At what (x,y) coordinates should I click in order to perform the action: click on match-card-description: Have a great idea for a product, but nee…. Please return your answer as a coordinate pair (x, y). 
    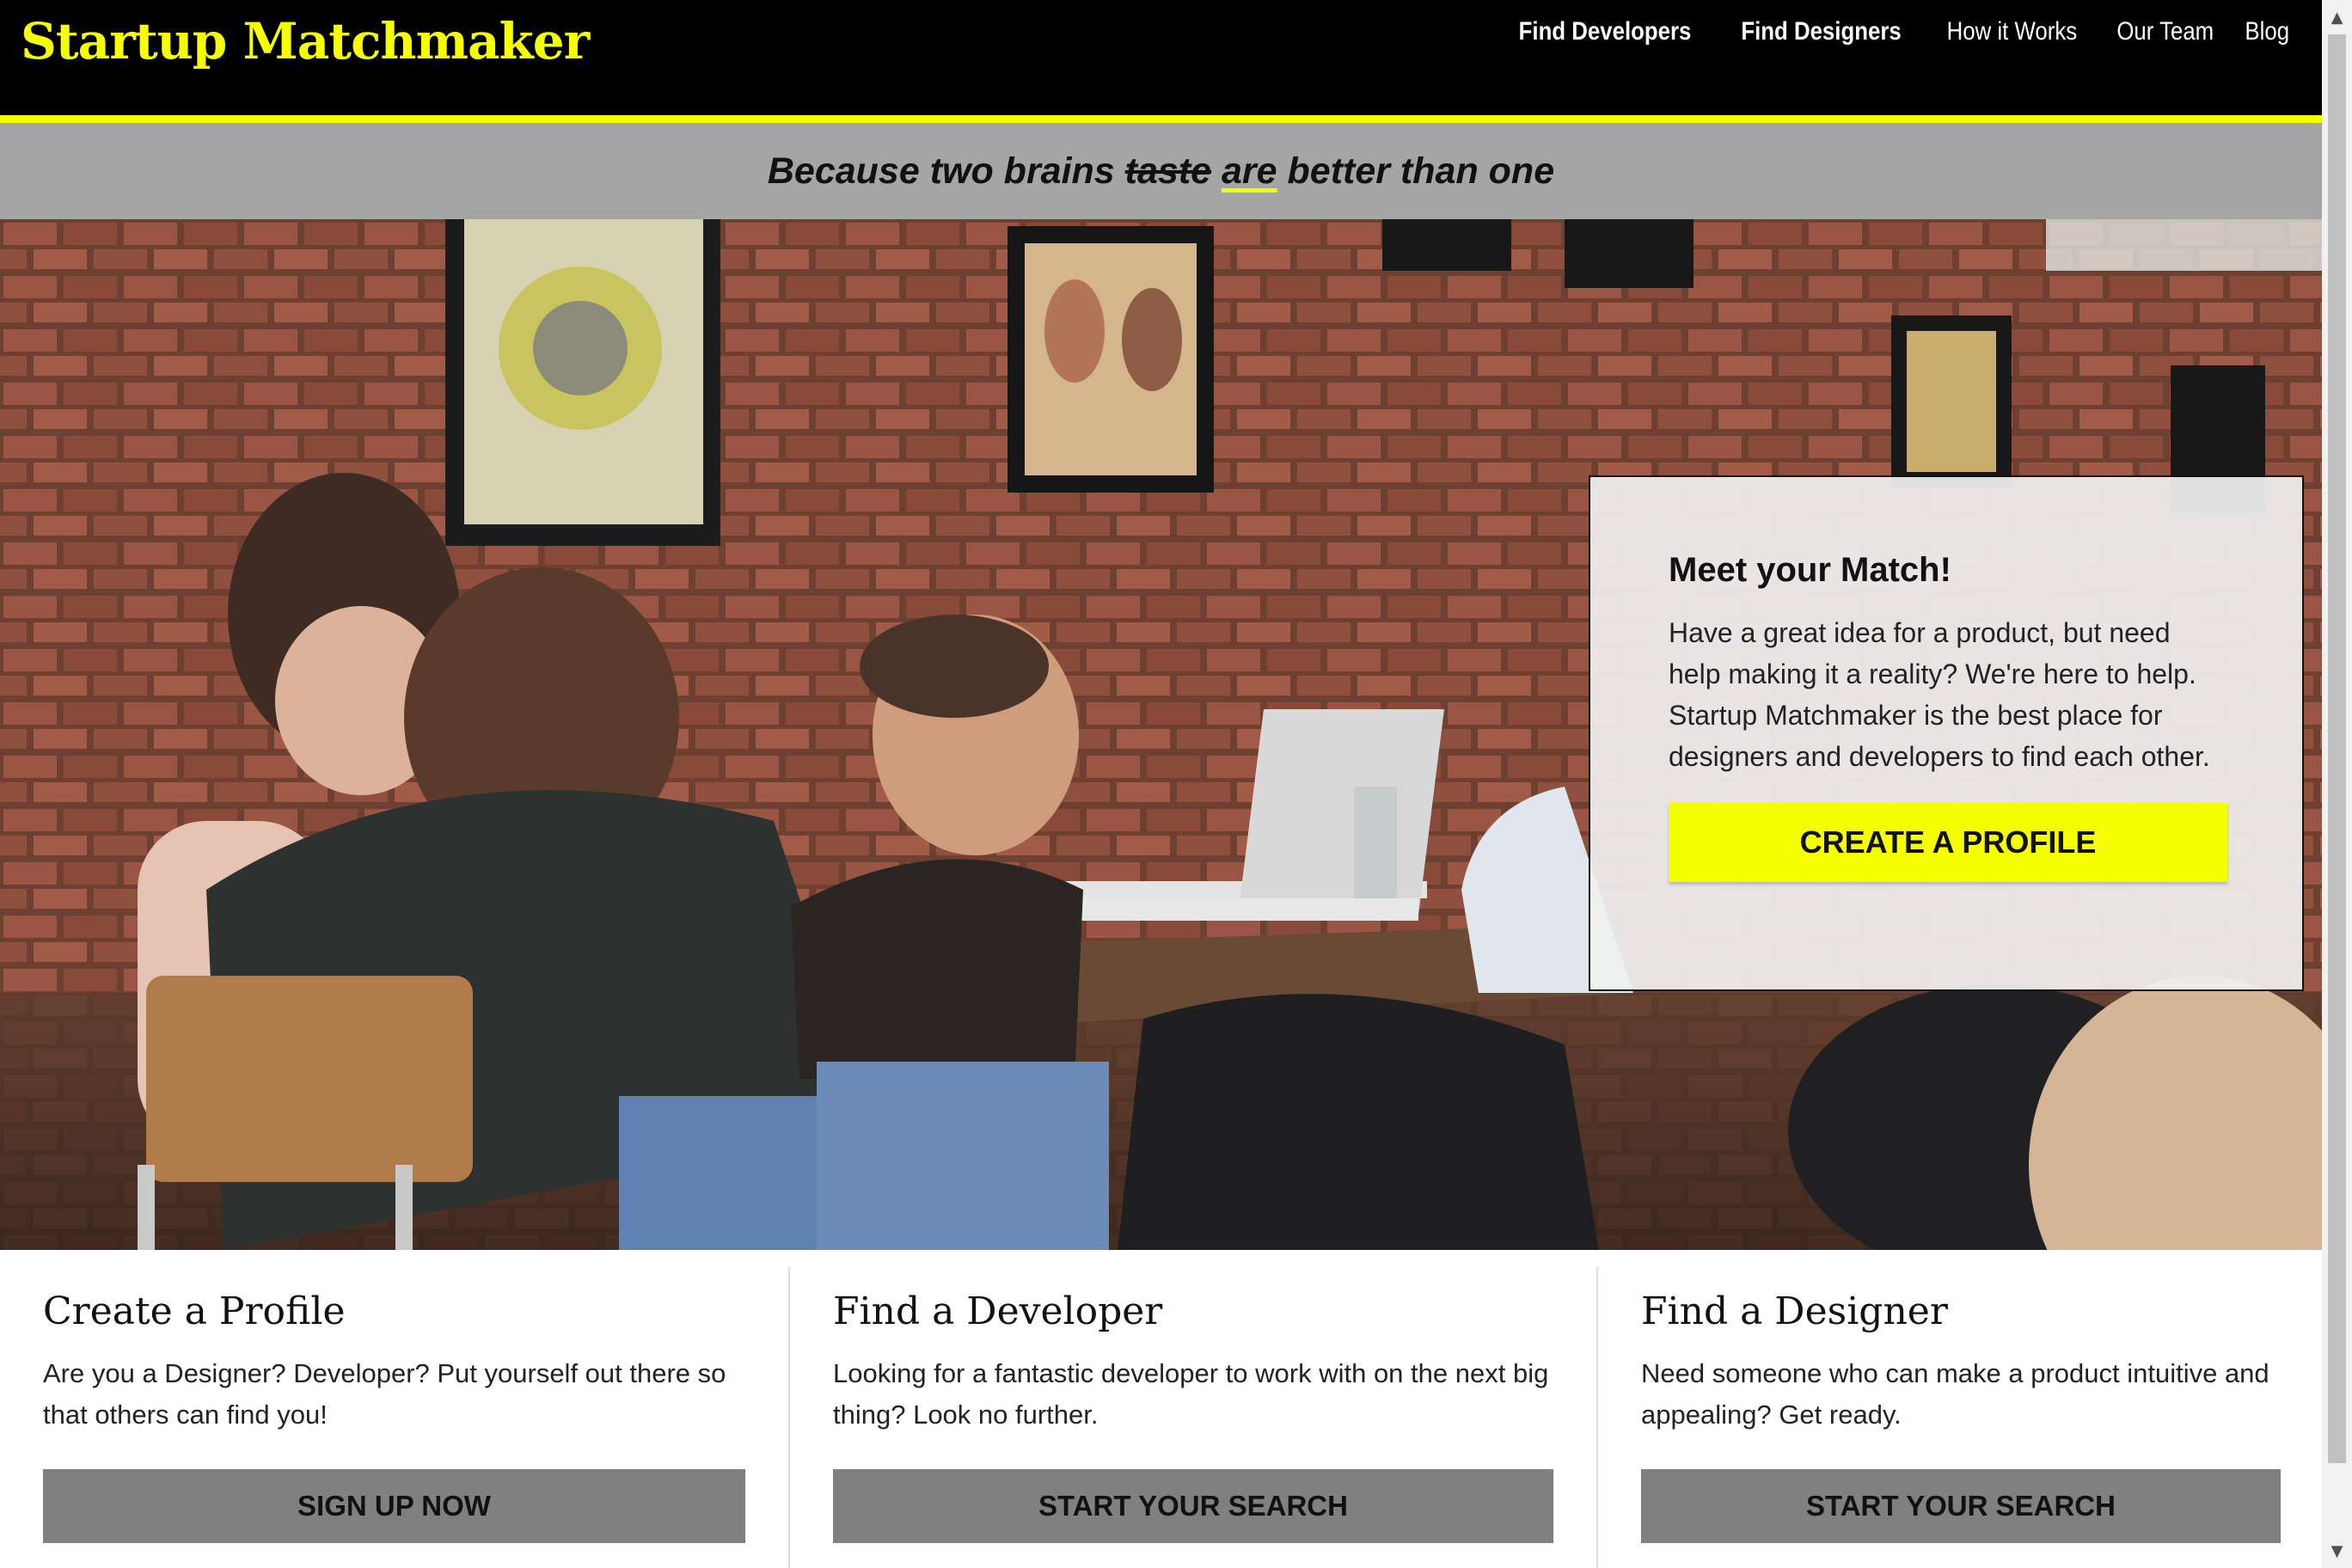
    Looking at the image, I should click on (1939, 694).